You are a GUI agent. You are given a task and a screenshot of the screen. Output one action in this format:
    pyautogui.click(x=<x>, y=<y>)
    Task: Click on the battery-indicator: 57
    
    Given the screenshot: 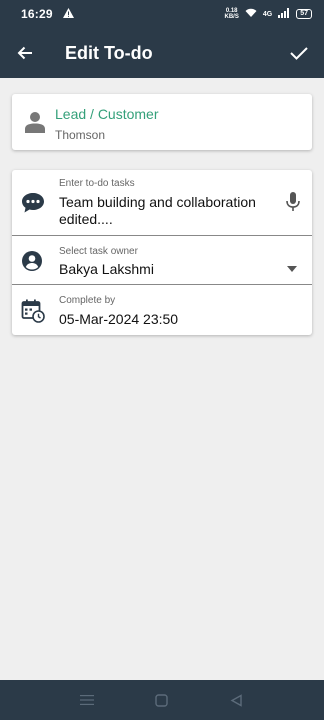 What is the action you would take?
    pyautogui.click(x=304, y=14)
    